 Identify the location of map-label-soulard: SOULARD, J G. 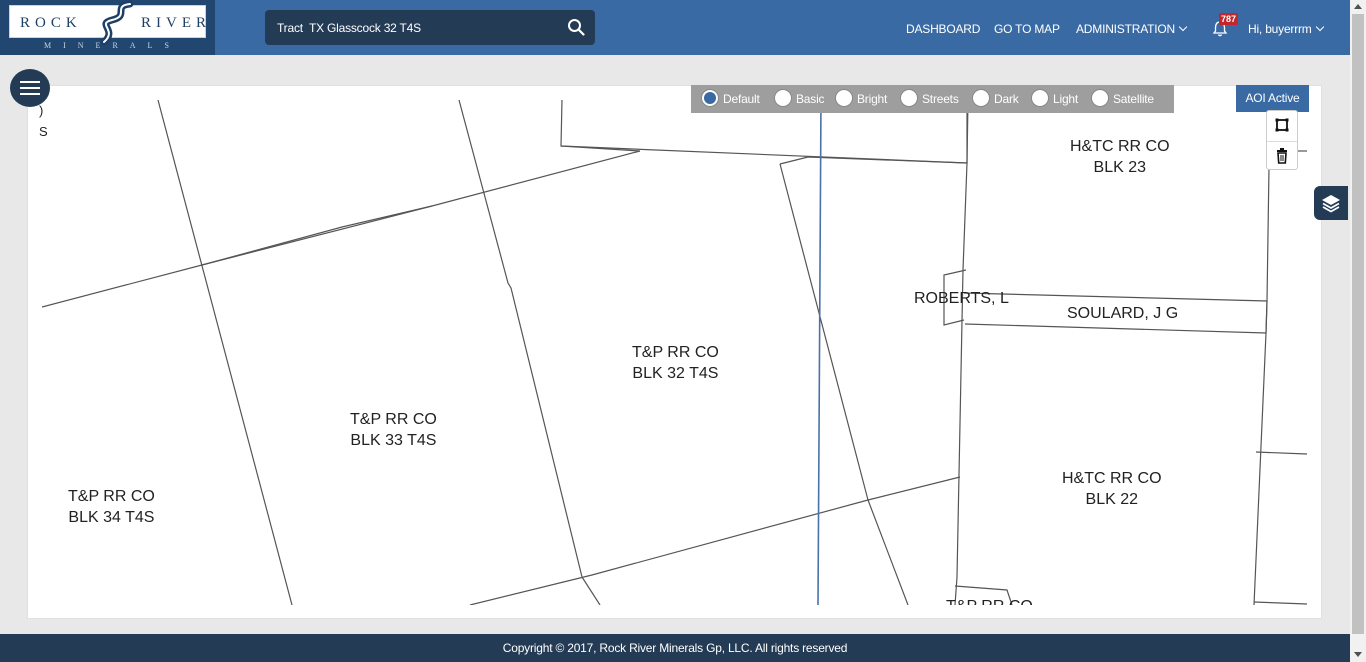
(1122, 313).